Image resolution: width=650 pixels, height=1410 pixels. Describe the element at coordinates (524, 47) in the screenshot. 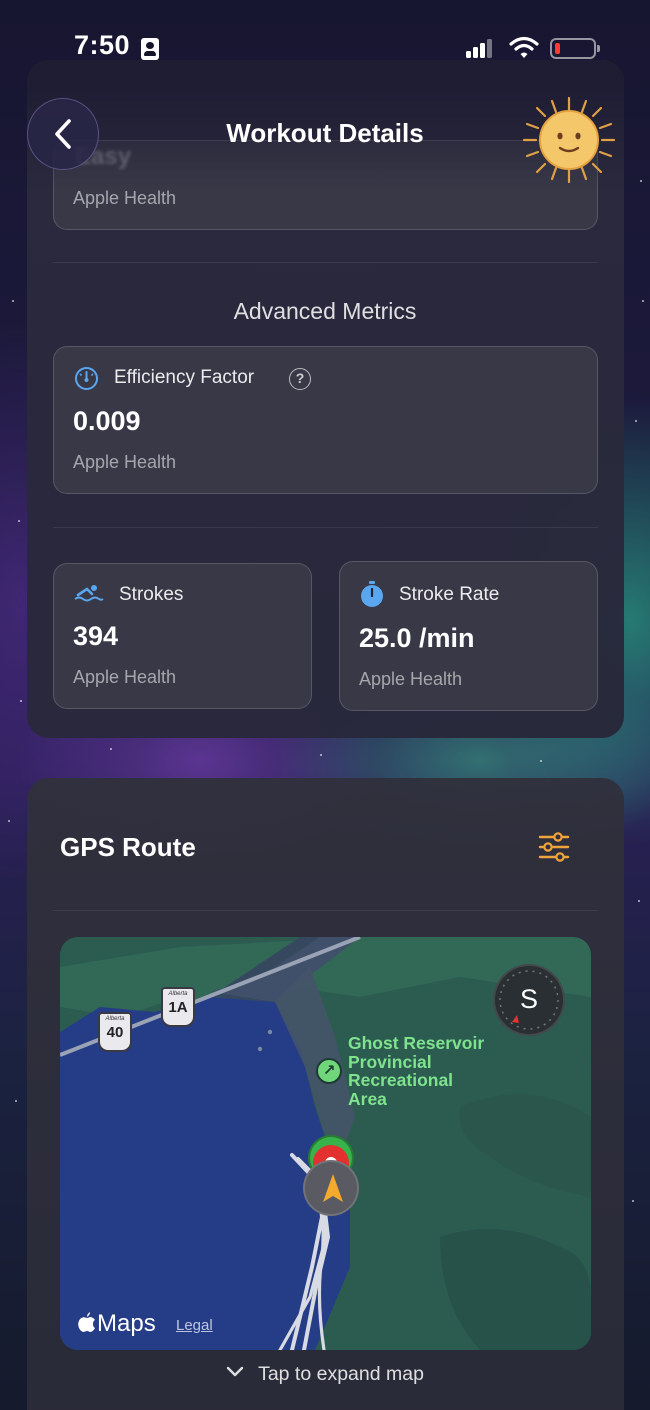

I see `wifi-icon` at that location.